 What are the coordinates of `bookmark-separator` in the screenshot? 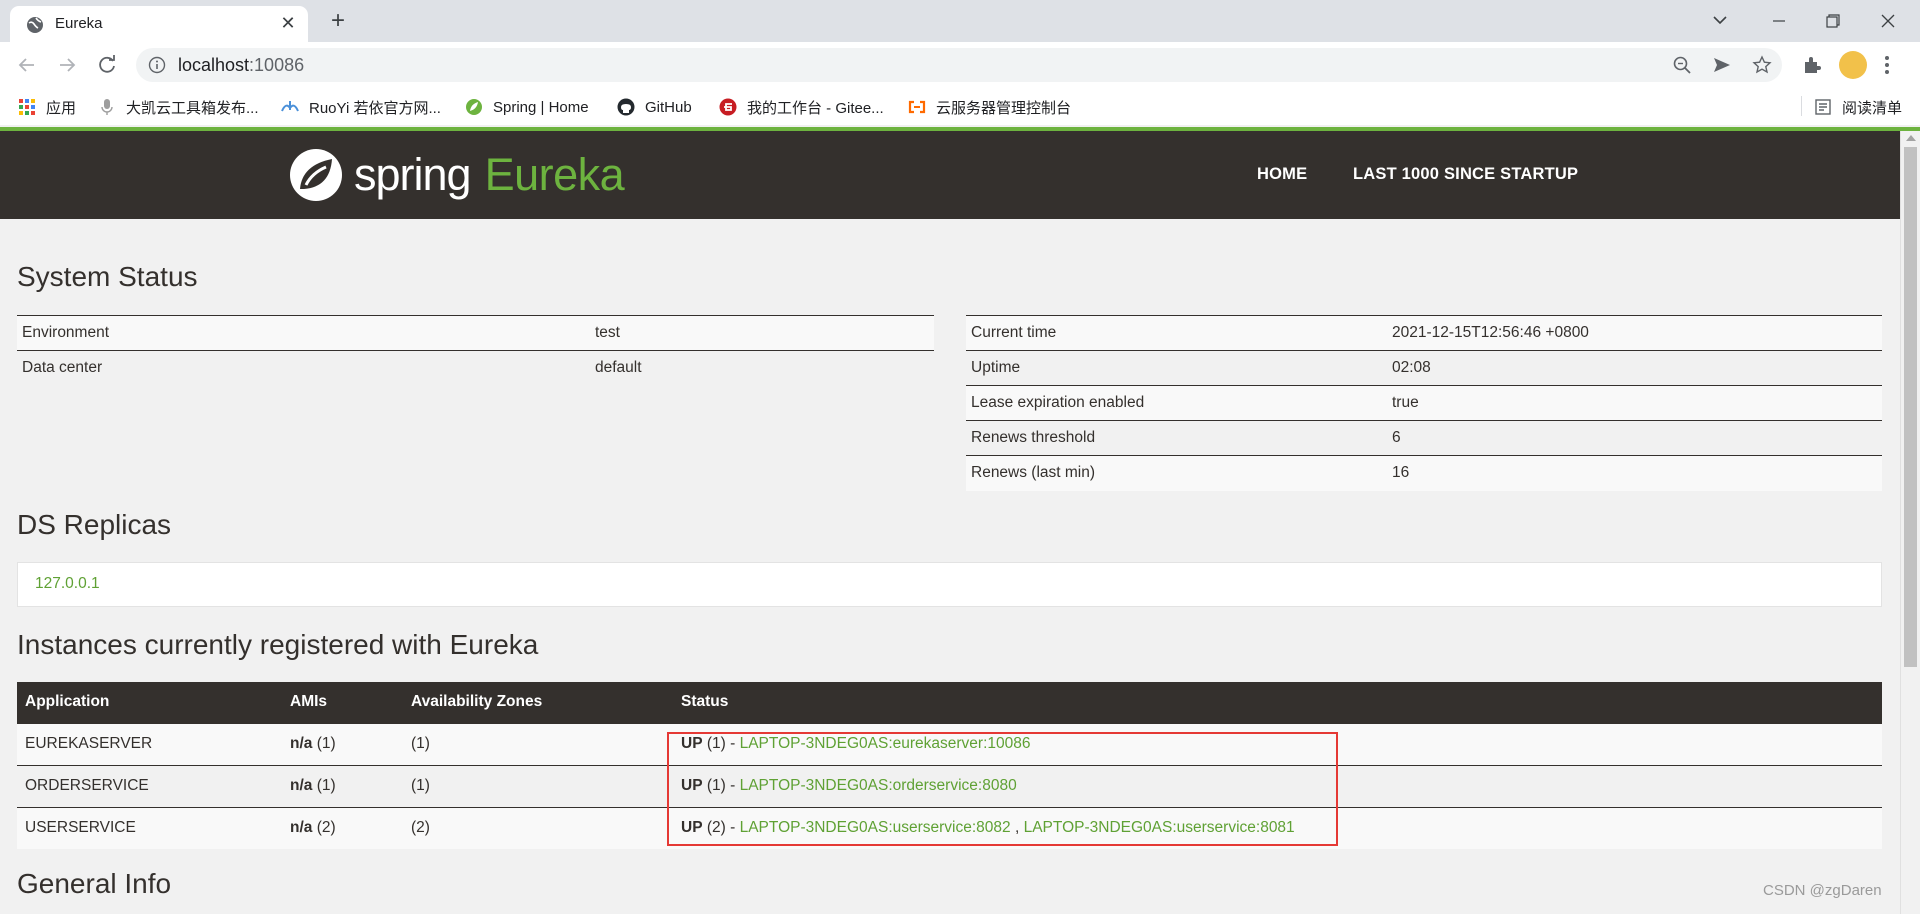 It's located at (1801, 106).